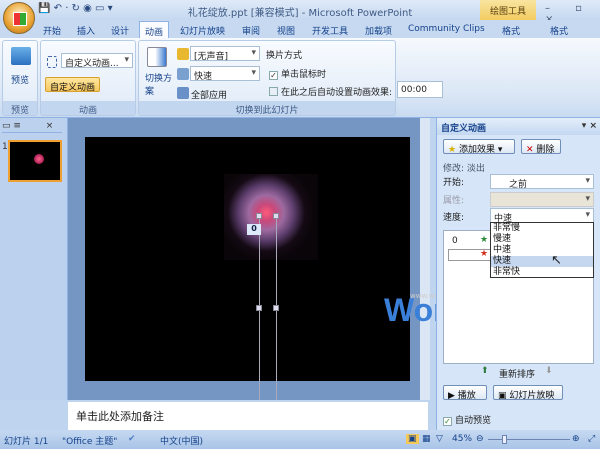  What do you see at coordinates (454, 201) in the screenshot?
I see `property-label: 属性:` at bounding box center [454, 201].